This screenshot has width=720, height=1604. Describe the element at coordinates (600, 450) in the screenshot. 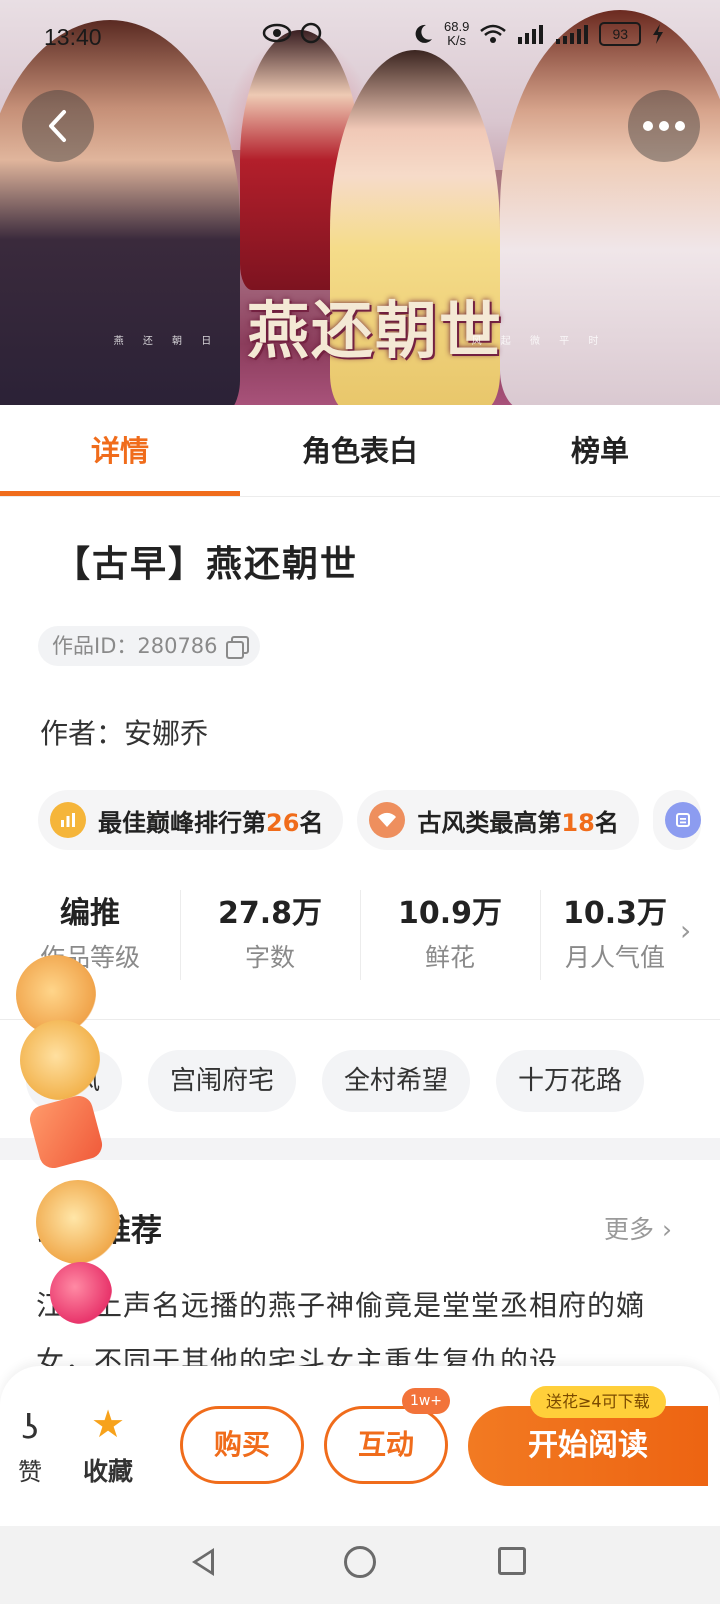

I see `tab-rankings: 榜单` at that location.